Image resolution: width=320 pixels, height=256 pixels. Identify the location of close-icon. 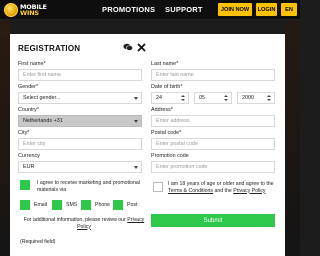
(141, 47).